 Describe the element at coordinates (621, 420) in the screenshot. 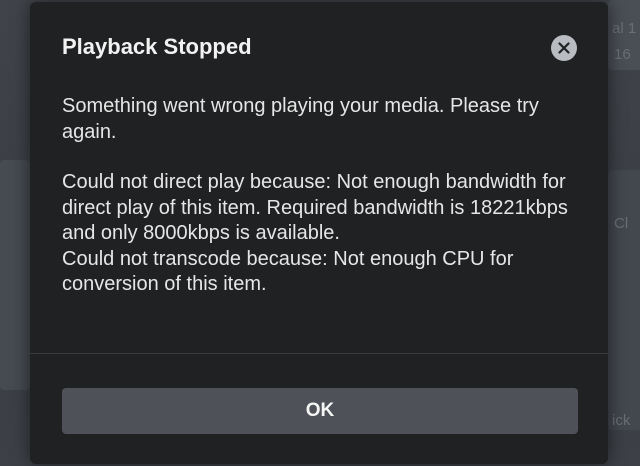

I see `background-text-fragment: ick` at that location.